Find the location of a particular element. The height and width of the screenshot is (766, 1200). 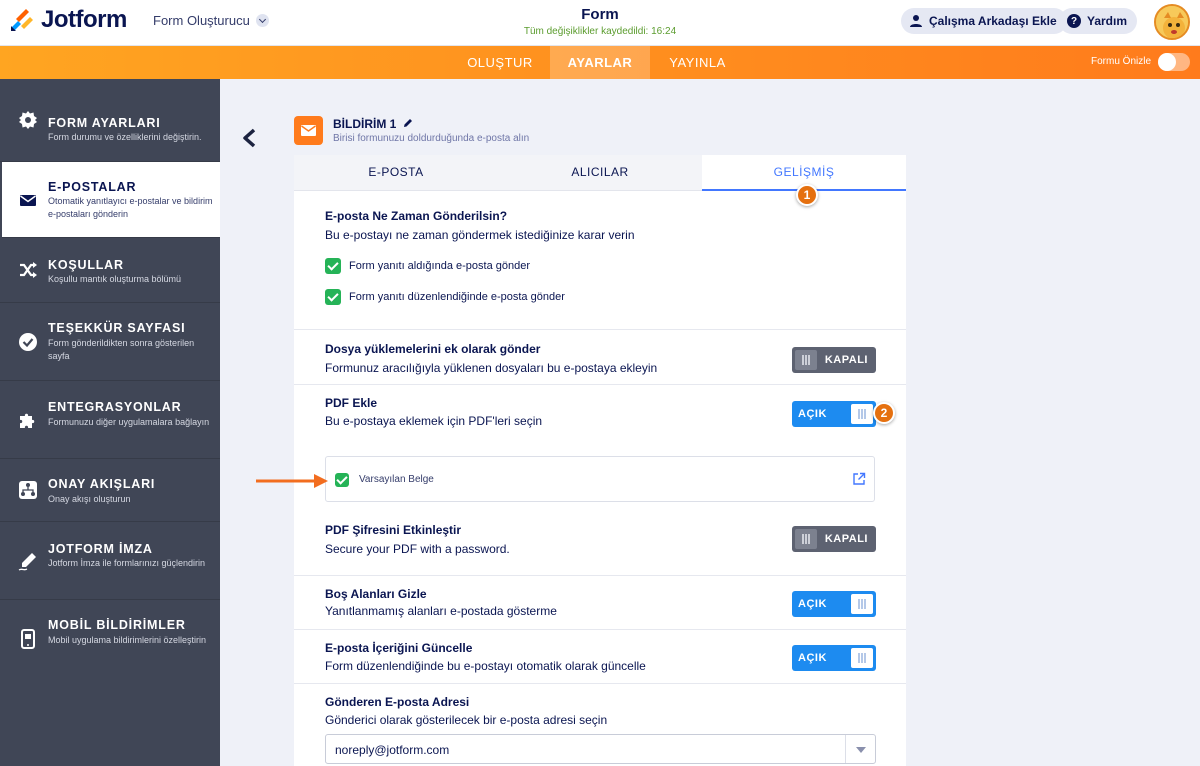

pdf-attach-toggle: AÇIK is located at coordinates (834, 414).